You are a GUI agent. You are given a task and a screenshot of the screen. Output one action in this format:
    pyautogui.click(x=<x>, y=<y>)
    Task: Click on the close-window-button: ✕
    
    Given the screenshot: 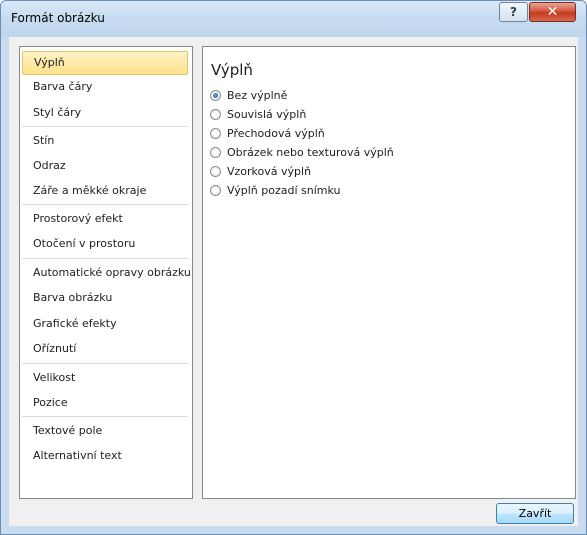 What is the action you would take?
    pyautogui.click(x=552, y=12)
    